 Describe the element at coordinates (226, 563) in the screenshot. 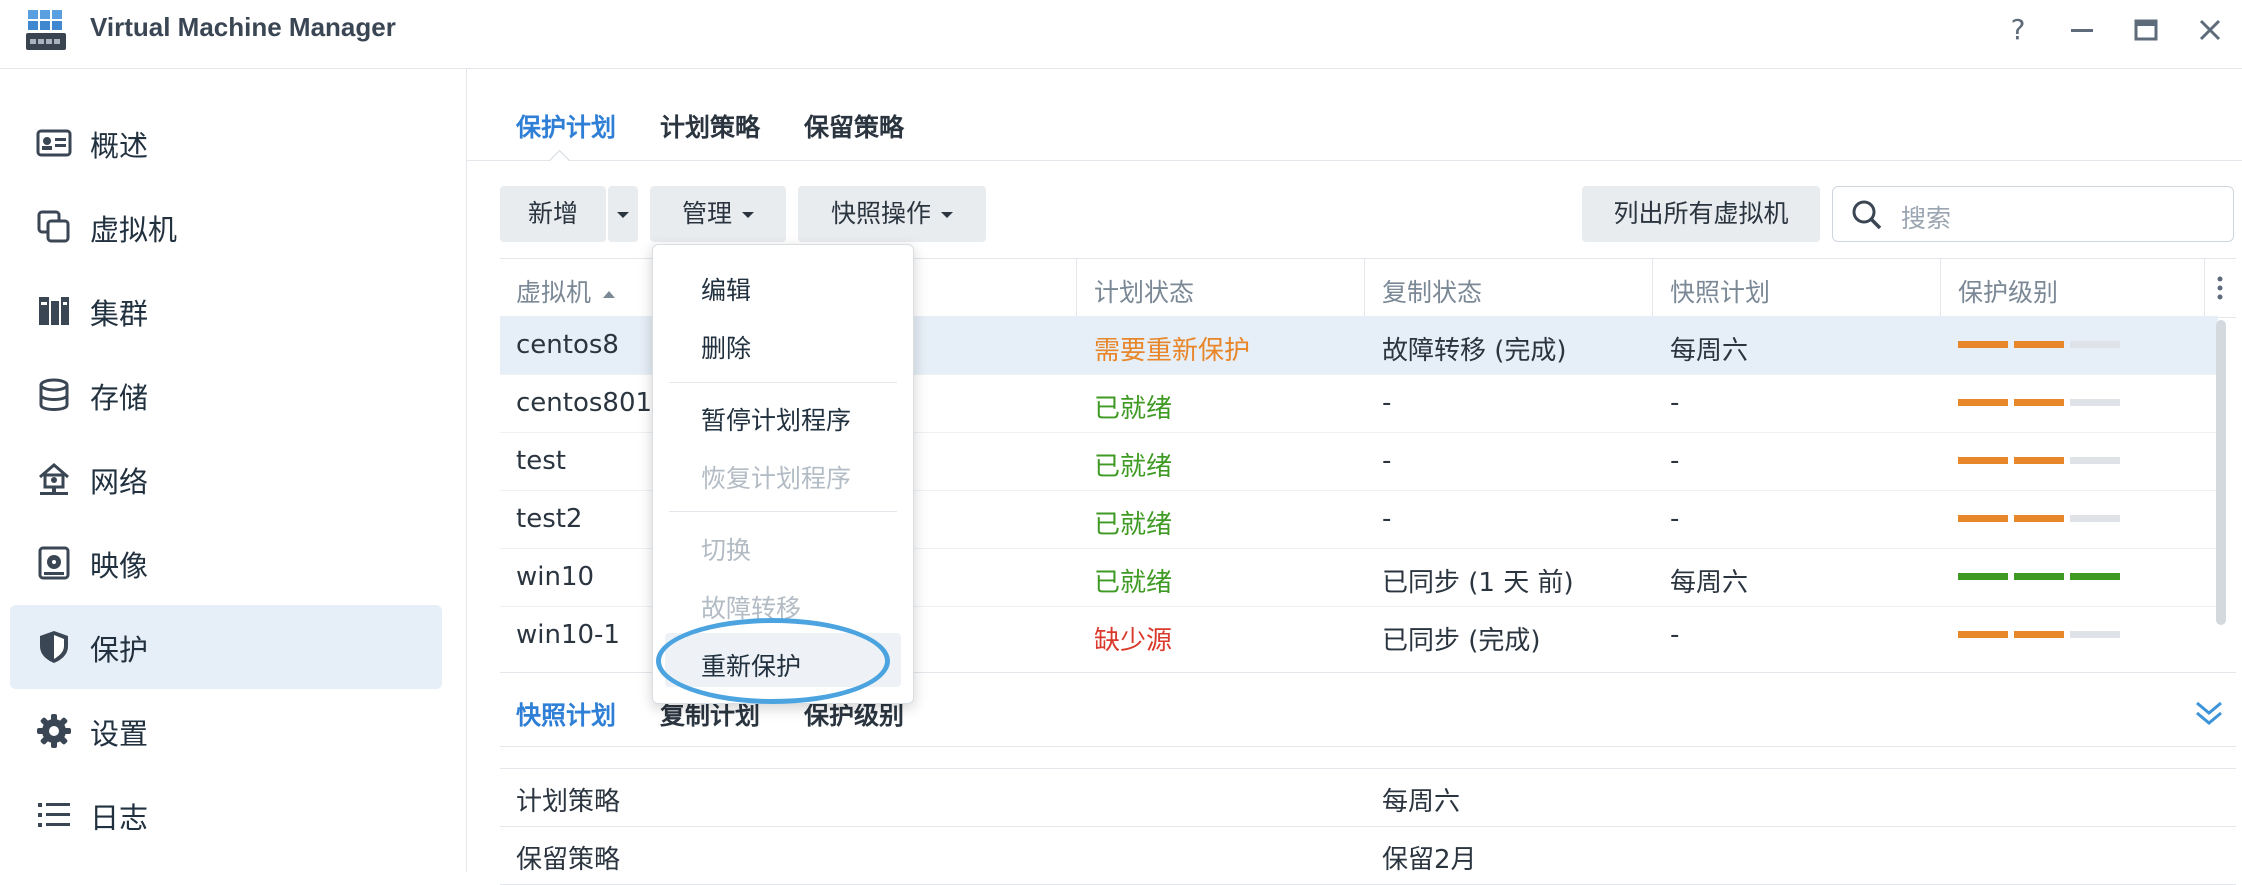

I see `sidebar-item-image: 映像` at that location.